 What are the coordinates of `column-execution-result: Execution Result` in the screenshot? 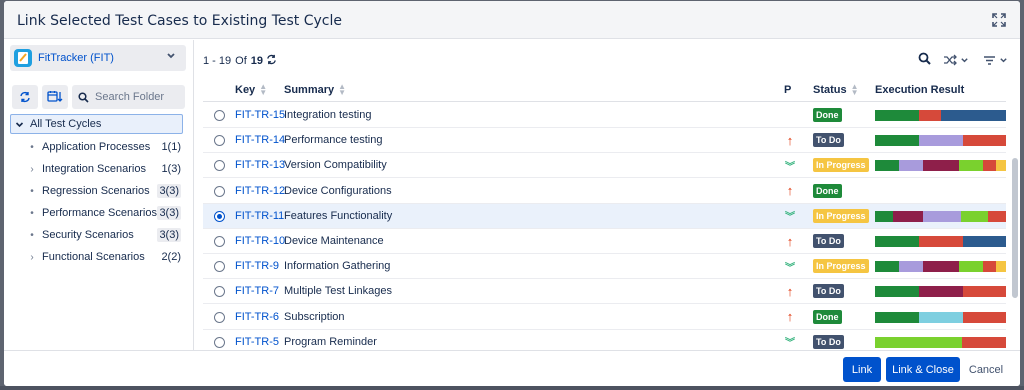 It's located at (919, 90).